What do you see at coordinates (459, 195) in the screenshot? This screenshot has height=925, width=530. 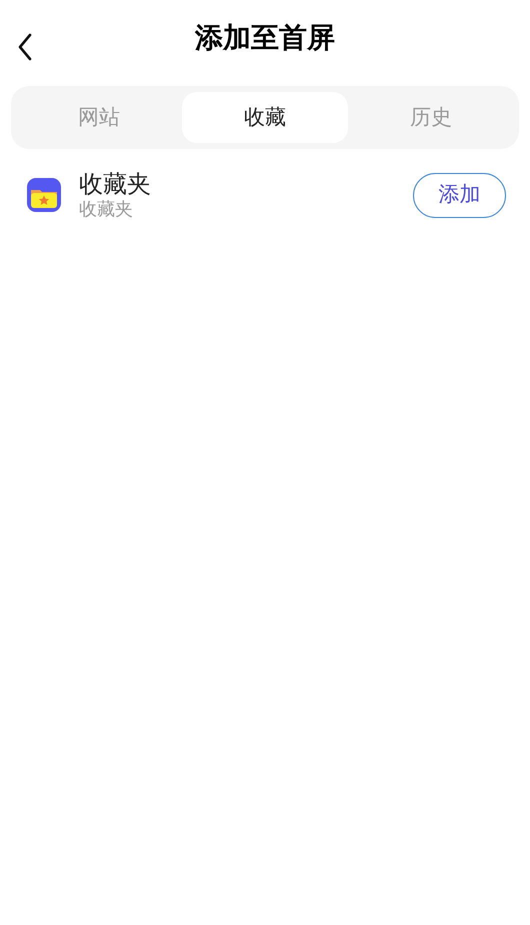 I see `add-button: 添加` at bounding box center [459, 195].